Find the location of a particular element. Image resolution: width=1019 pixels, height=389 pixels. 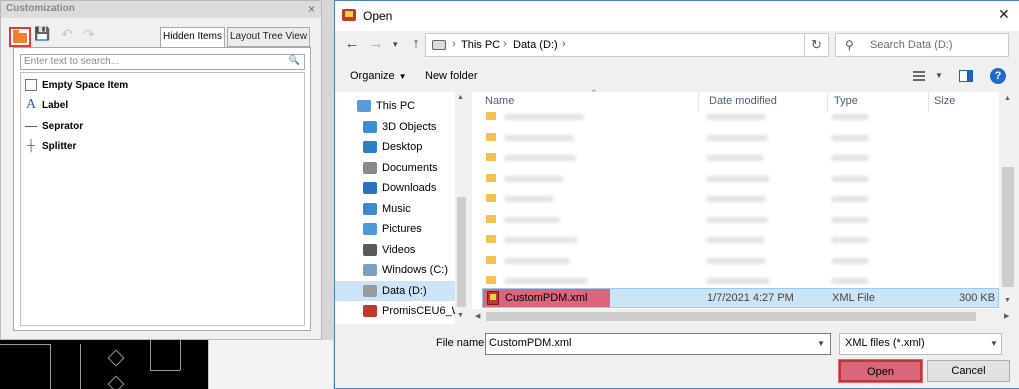

items-search-input: Enter text to search... 🔍 is located at coordinates (162, 62).